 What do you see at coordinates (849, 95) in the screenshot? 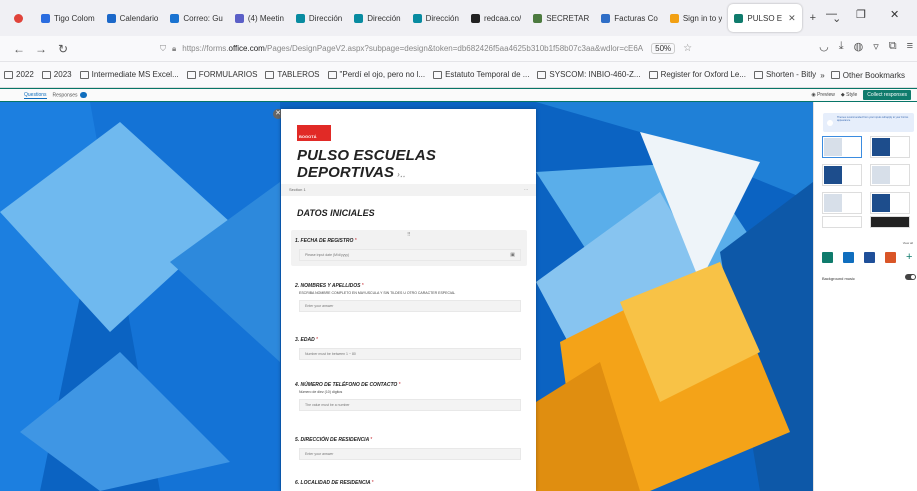
I see `style-button: ◆ Style` at bounding box center [849, 95].